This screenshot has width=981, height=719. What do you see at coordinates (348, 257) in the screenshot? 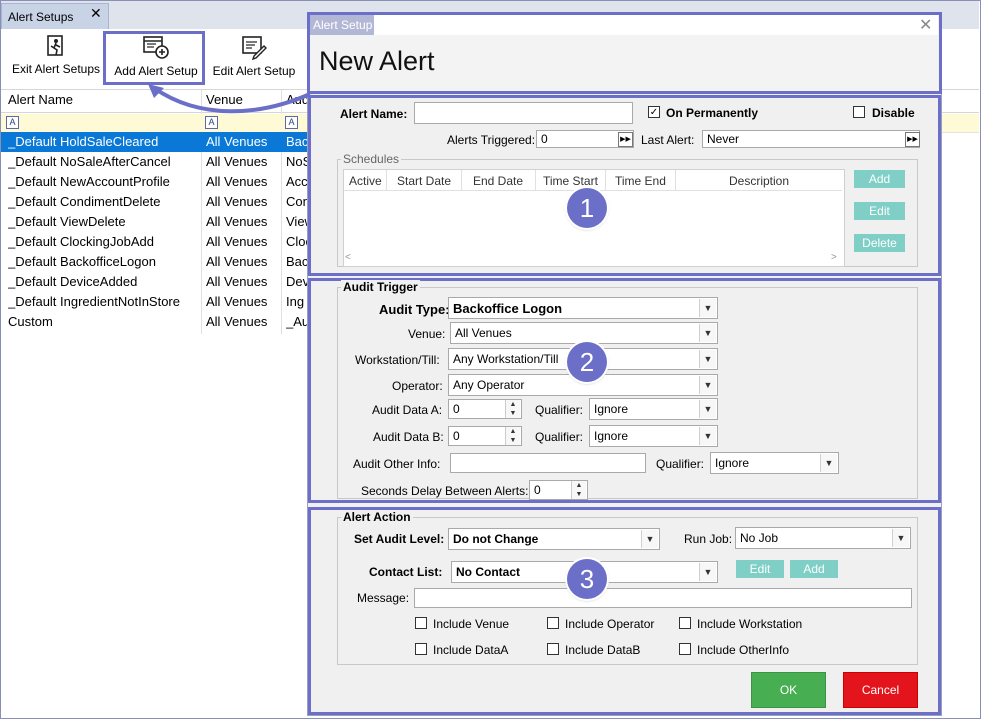
I see `scroll-left-icon: <` at bounding box center [348, 257].